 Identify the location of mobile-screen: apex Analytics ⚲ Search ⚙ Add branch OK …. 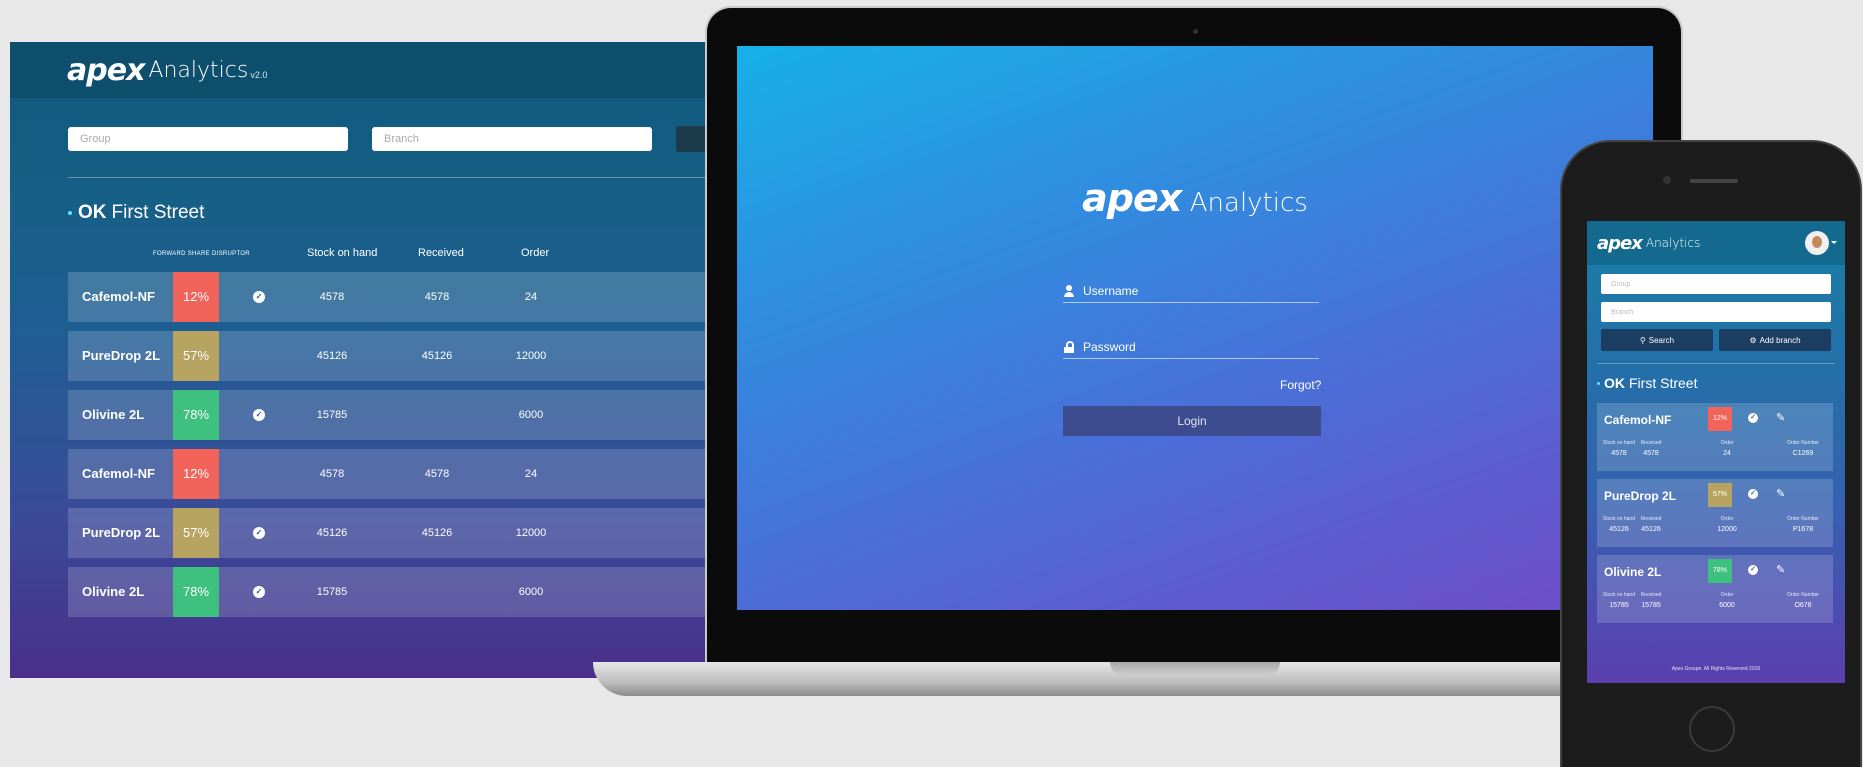
(1716, 452).